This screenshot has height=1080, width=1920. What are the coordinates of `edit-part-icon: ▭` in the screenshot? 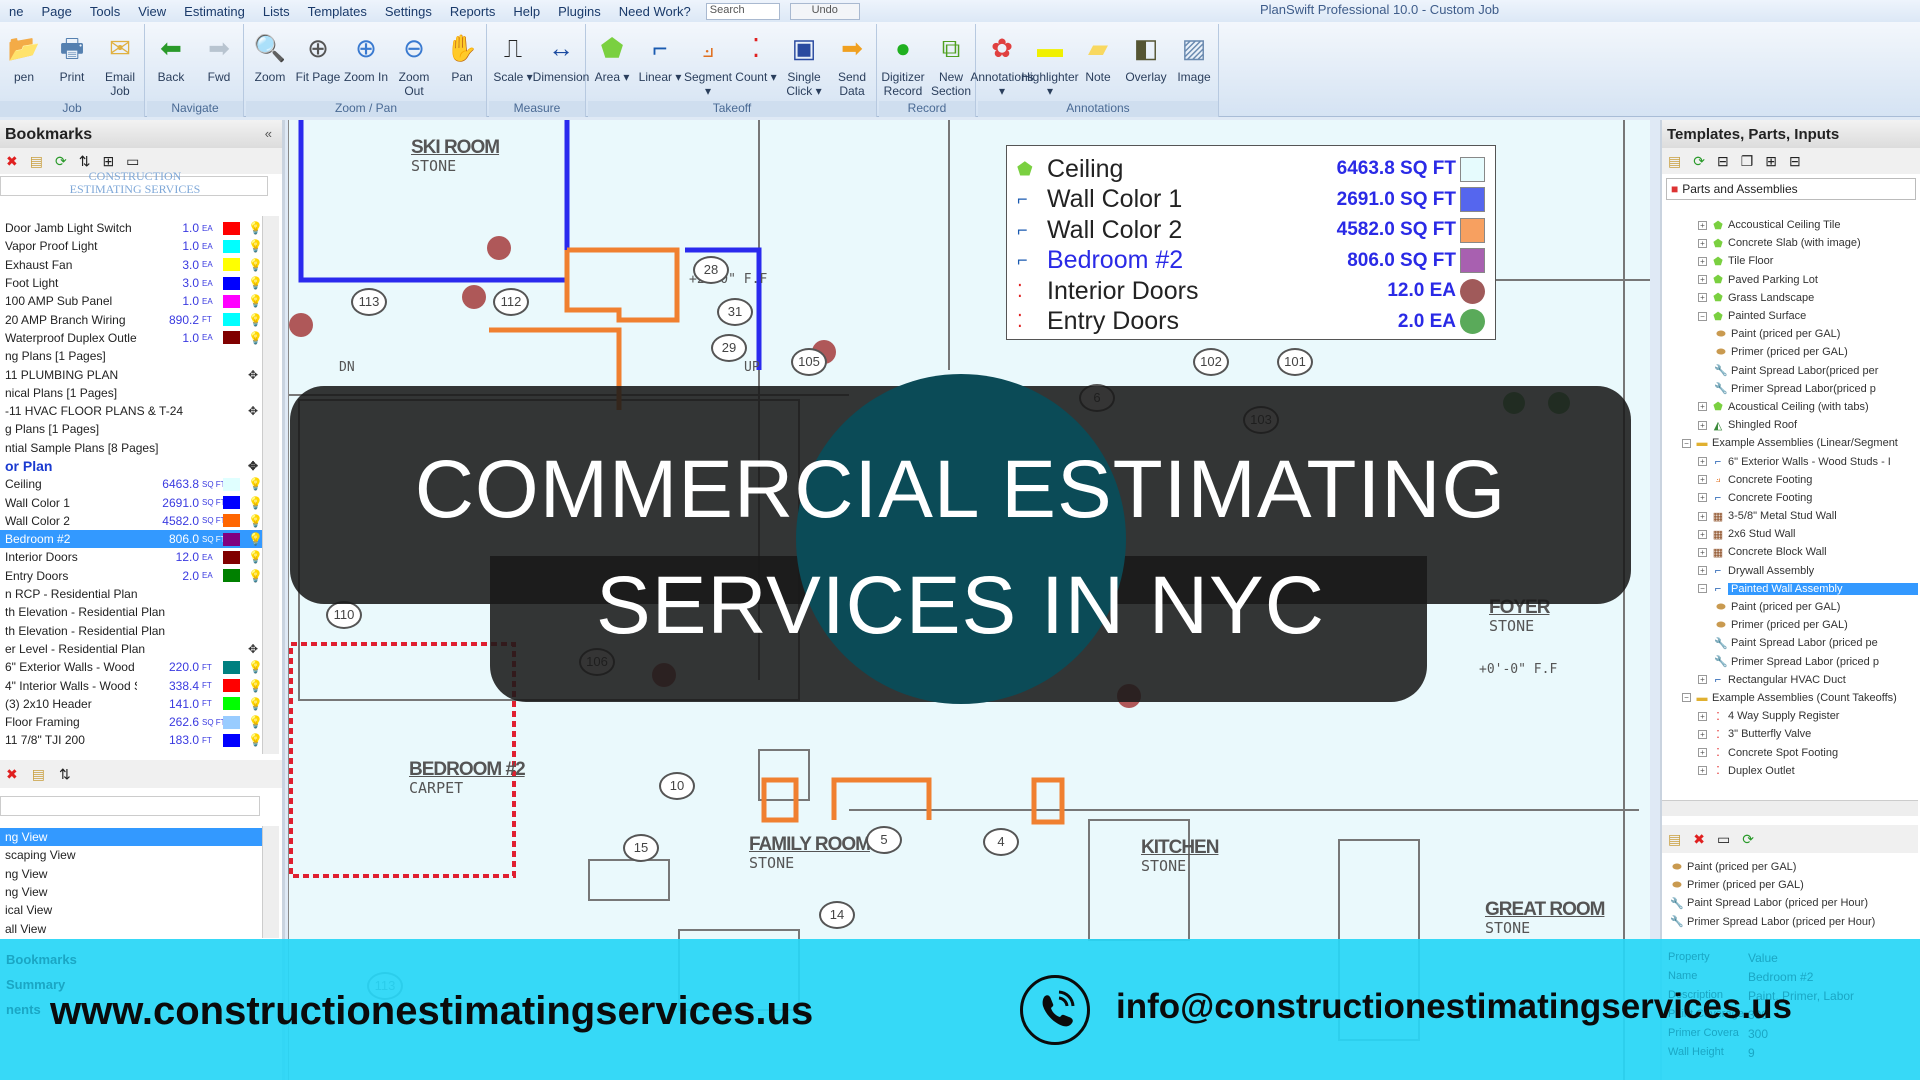 It's located at (1723, 839).